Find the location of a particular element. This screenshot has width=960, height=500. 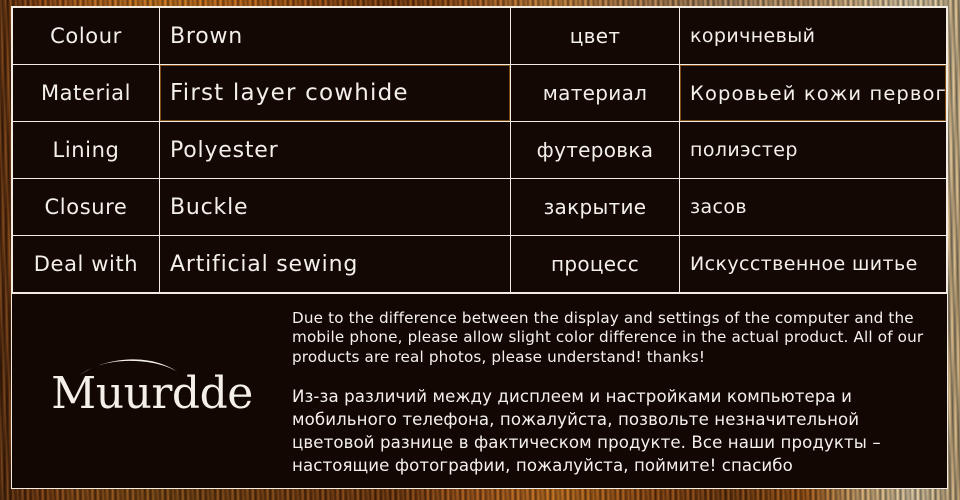

spec-value-ru-colour: коричневый is located at coordinates (813, 36).